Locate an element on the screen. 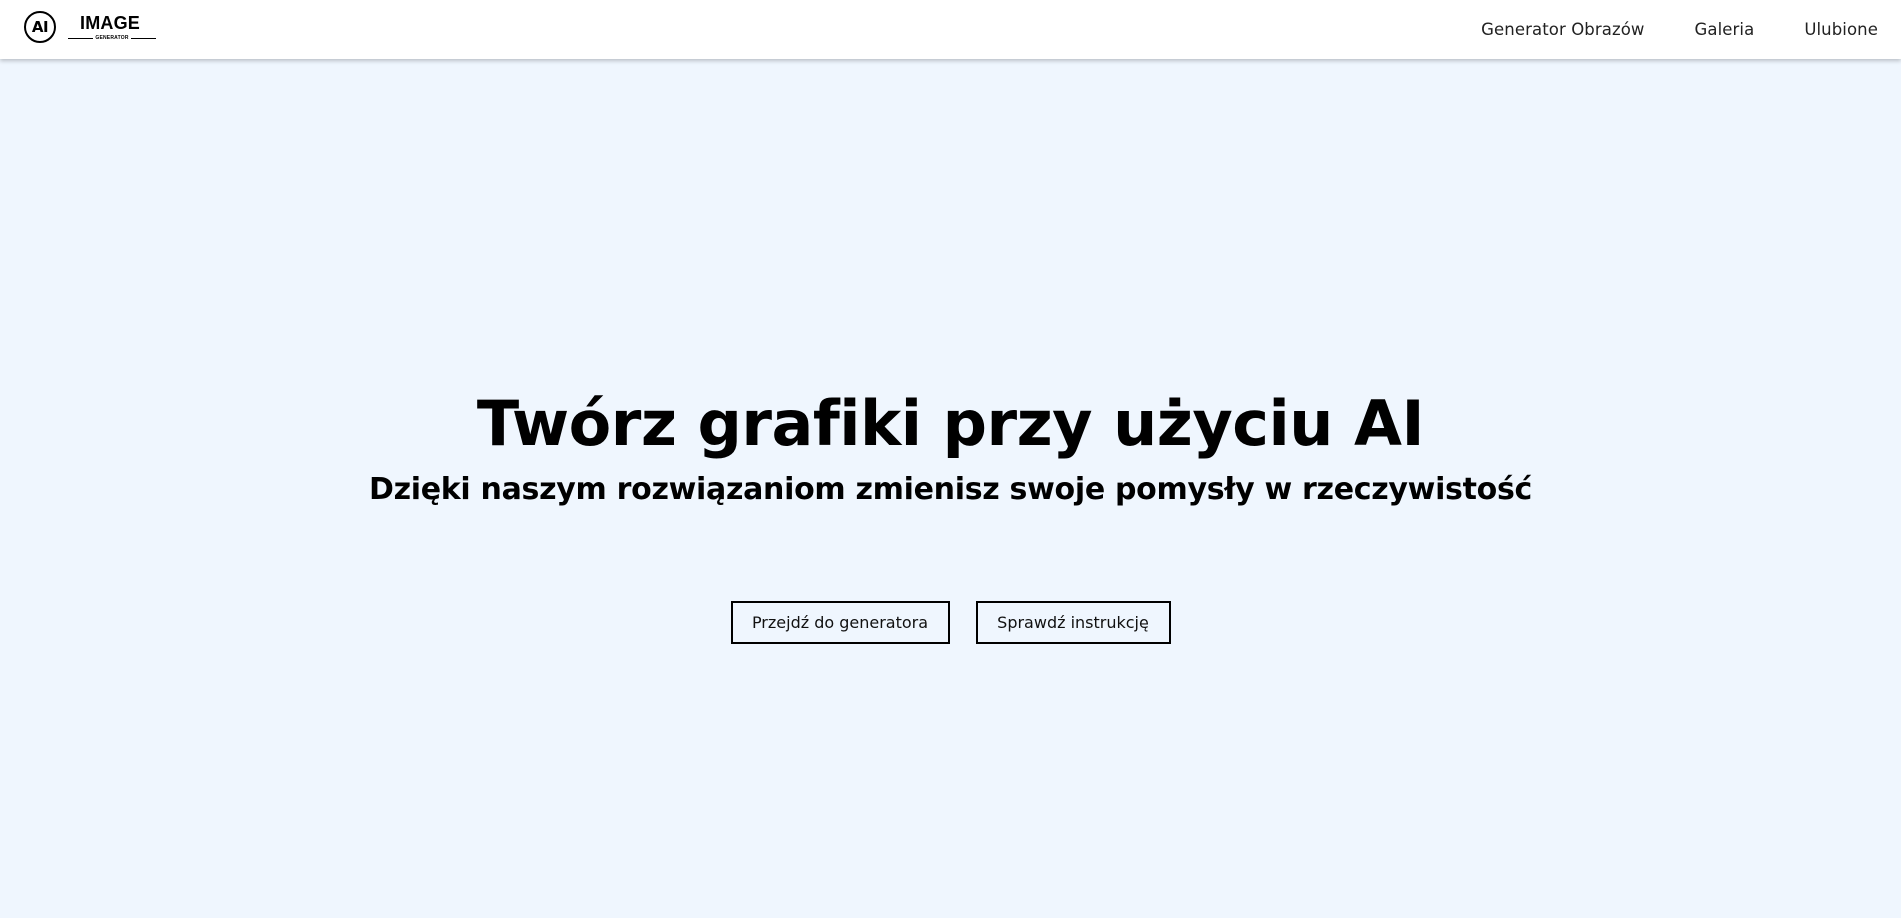  view-instructions-button: Sprawdź instrukcję is located at coordinates (1073, 622).